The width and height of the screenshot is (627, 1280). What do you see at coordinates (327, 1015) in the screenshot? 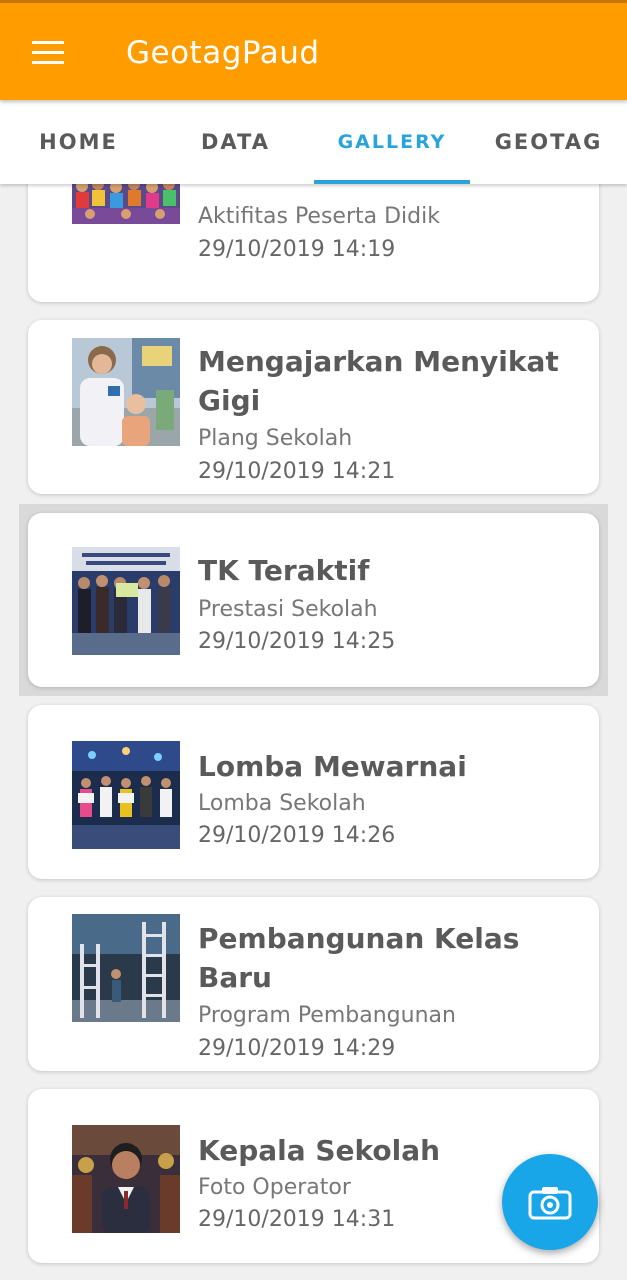
I see `gallery-category: Program Pembangunan` at bounding box center [327, 1015].